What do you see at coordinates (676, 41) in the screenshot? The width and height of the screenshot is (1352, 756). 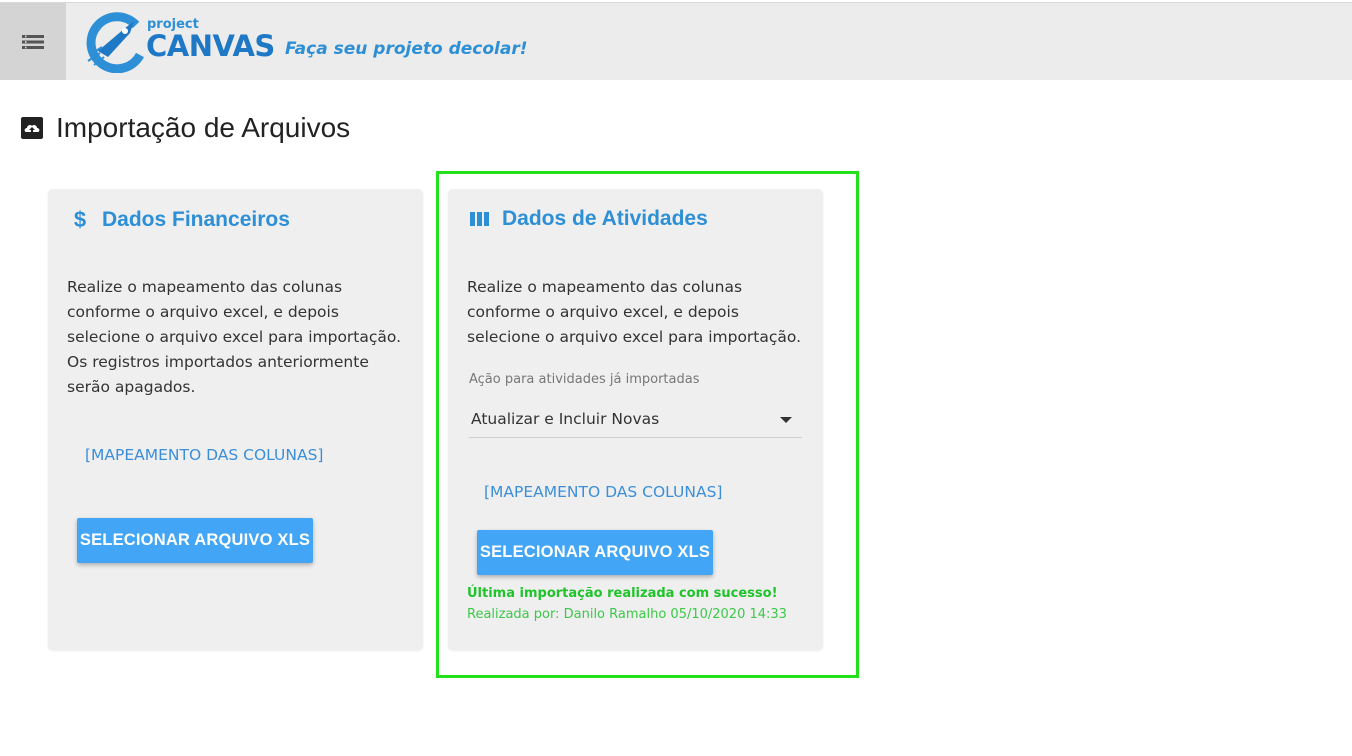 I see `top-bar: project CANVAS Faça seu projeto decolar!` at bounding box center [676, 41].